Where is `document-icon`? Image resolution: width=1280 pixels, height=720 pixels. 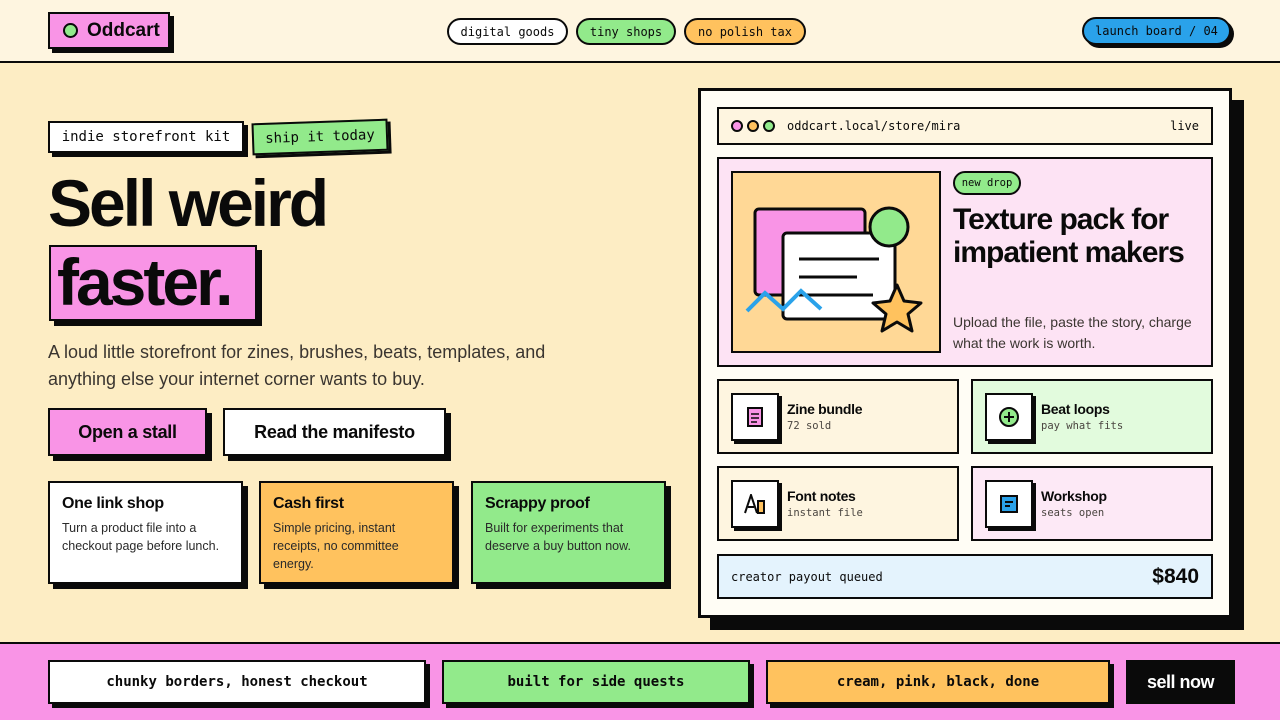 document-icon is located at coordinates (755, 417).